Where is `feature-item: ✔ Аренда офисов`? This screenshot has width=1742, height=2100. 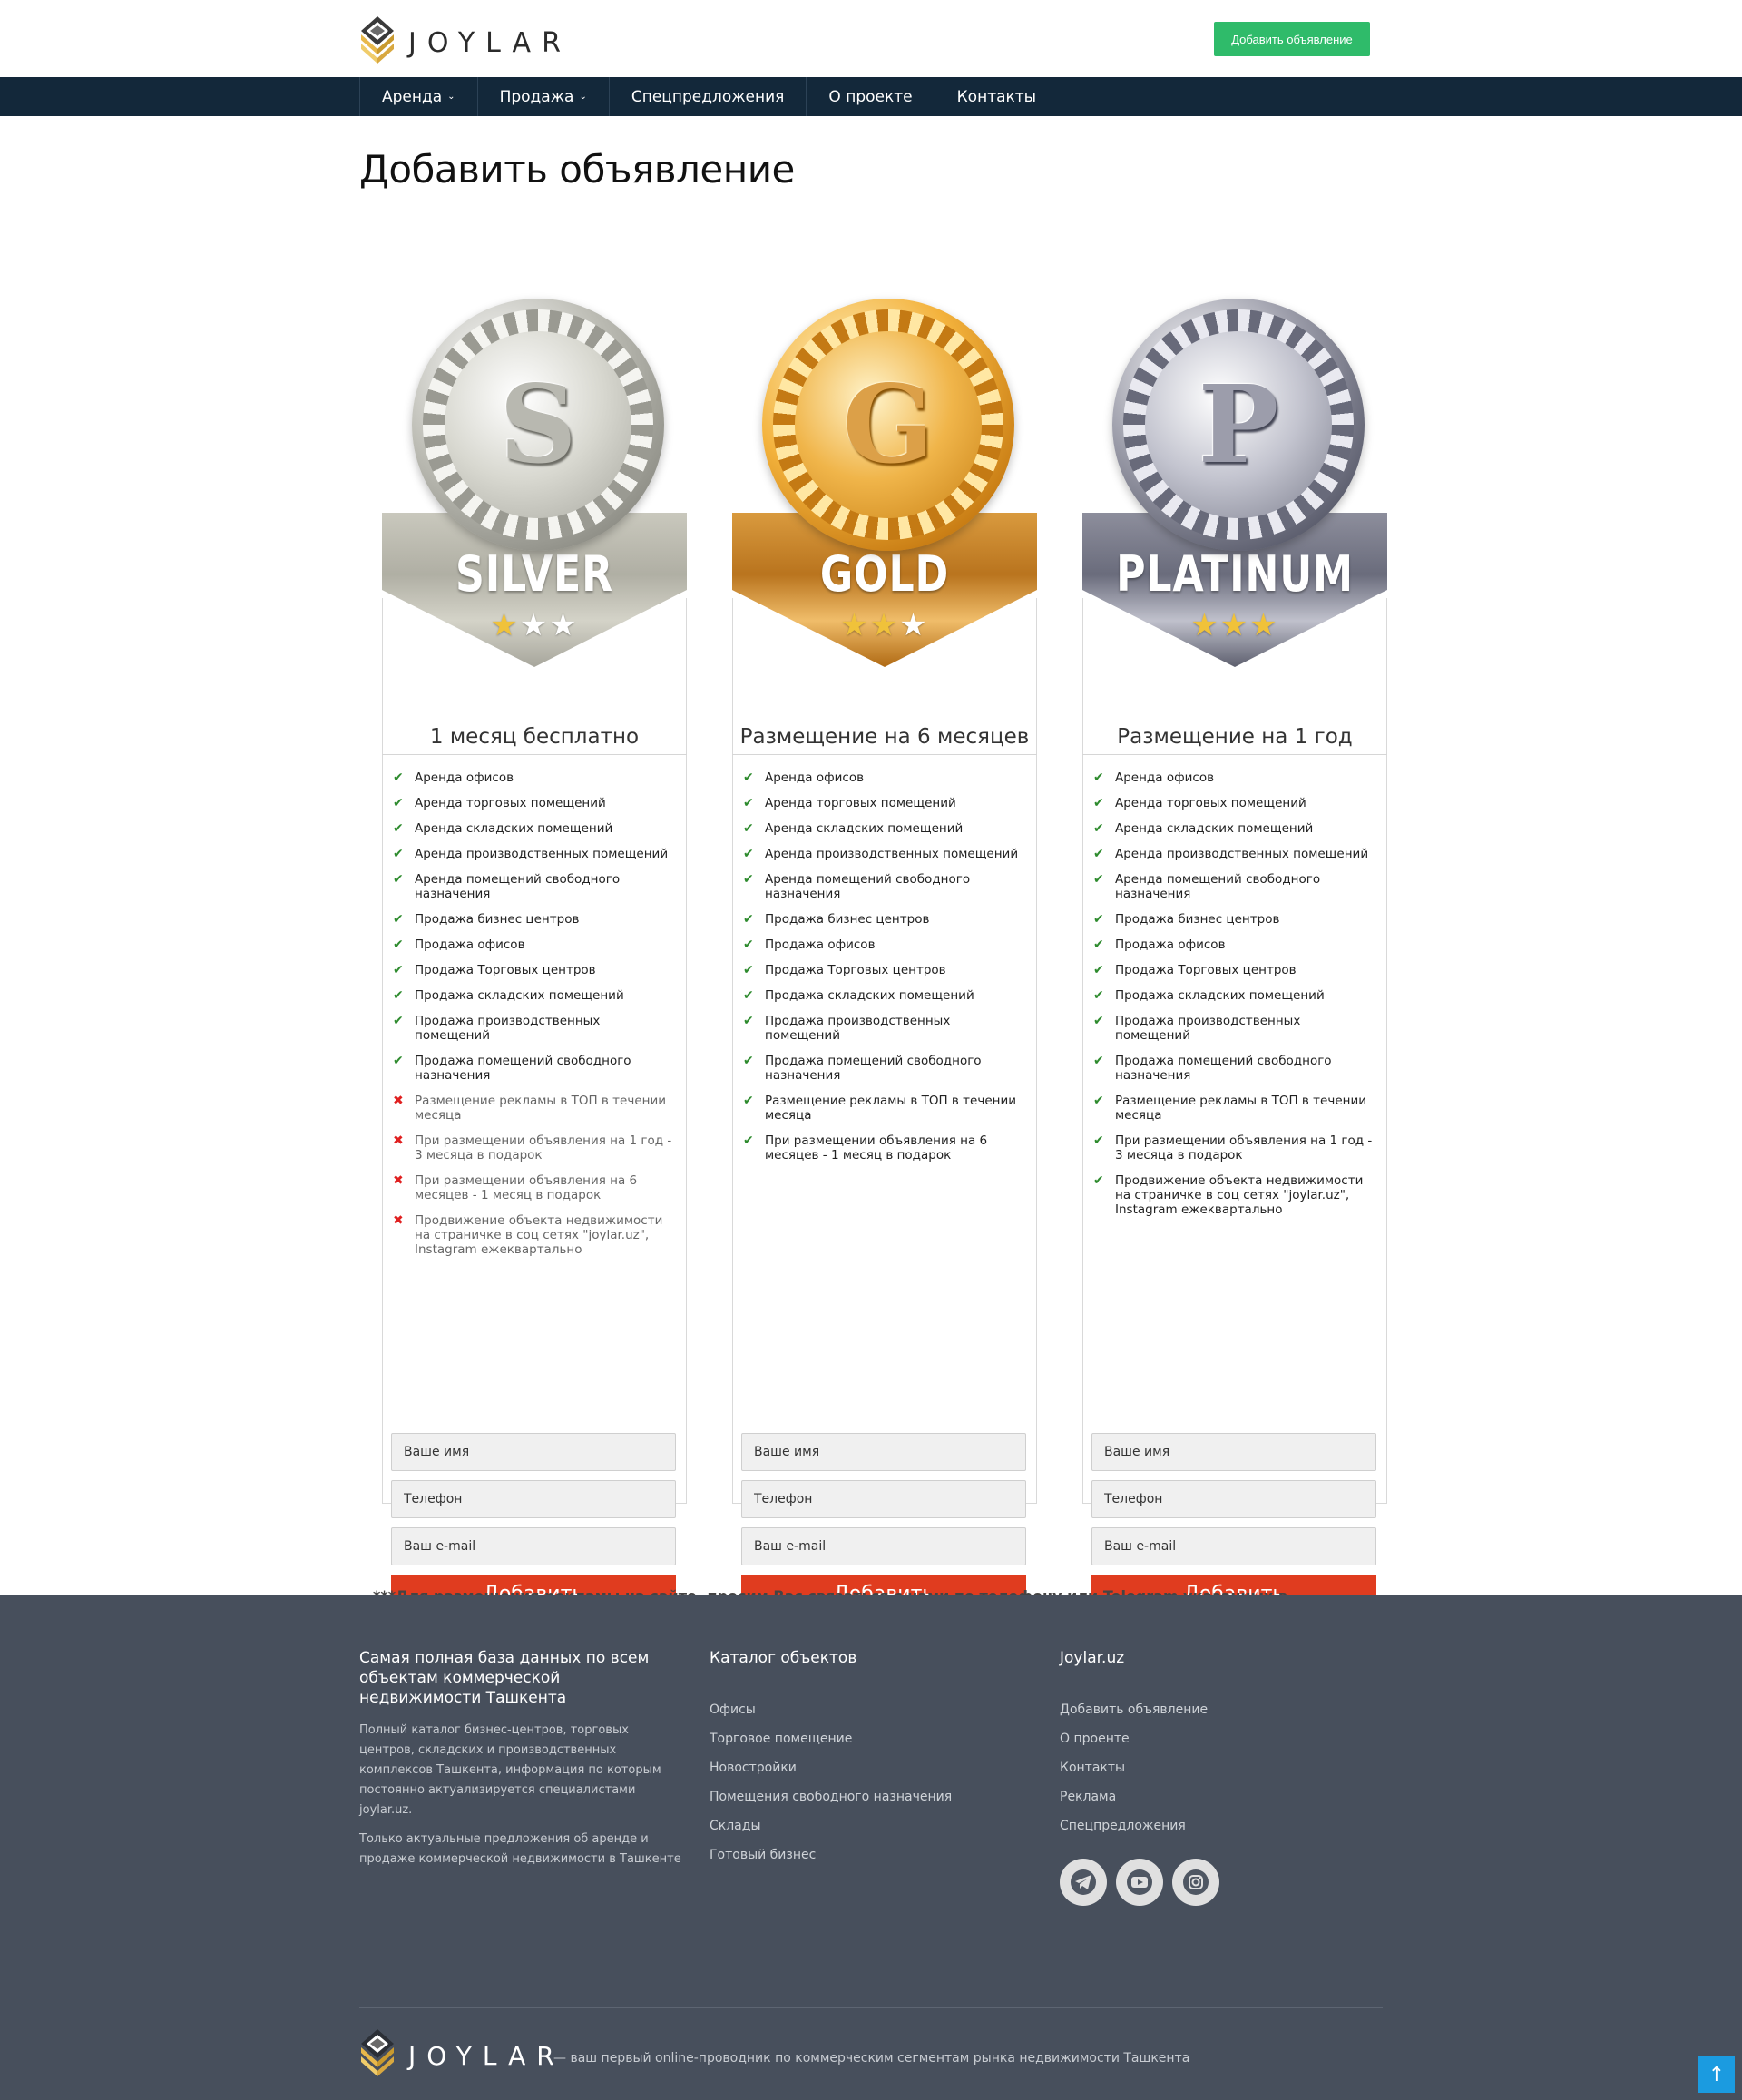
feature-item: ✔ Аренда офисов is located at coordinates (1235, 777).